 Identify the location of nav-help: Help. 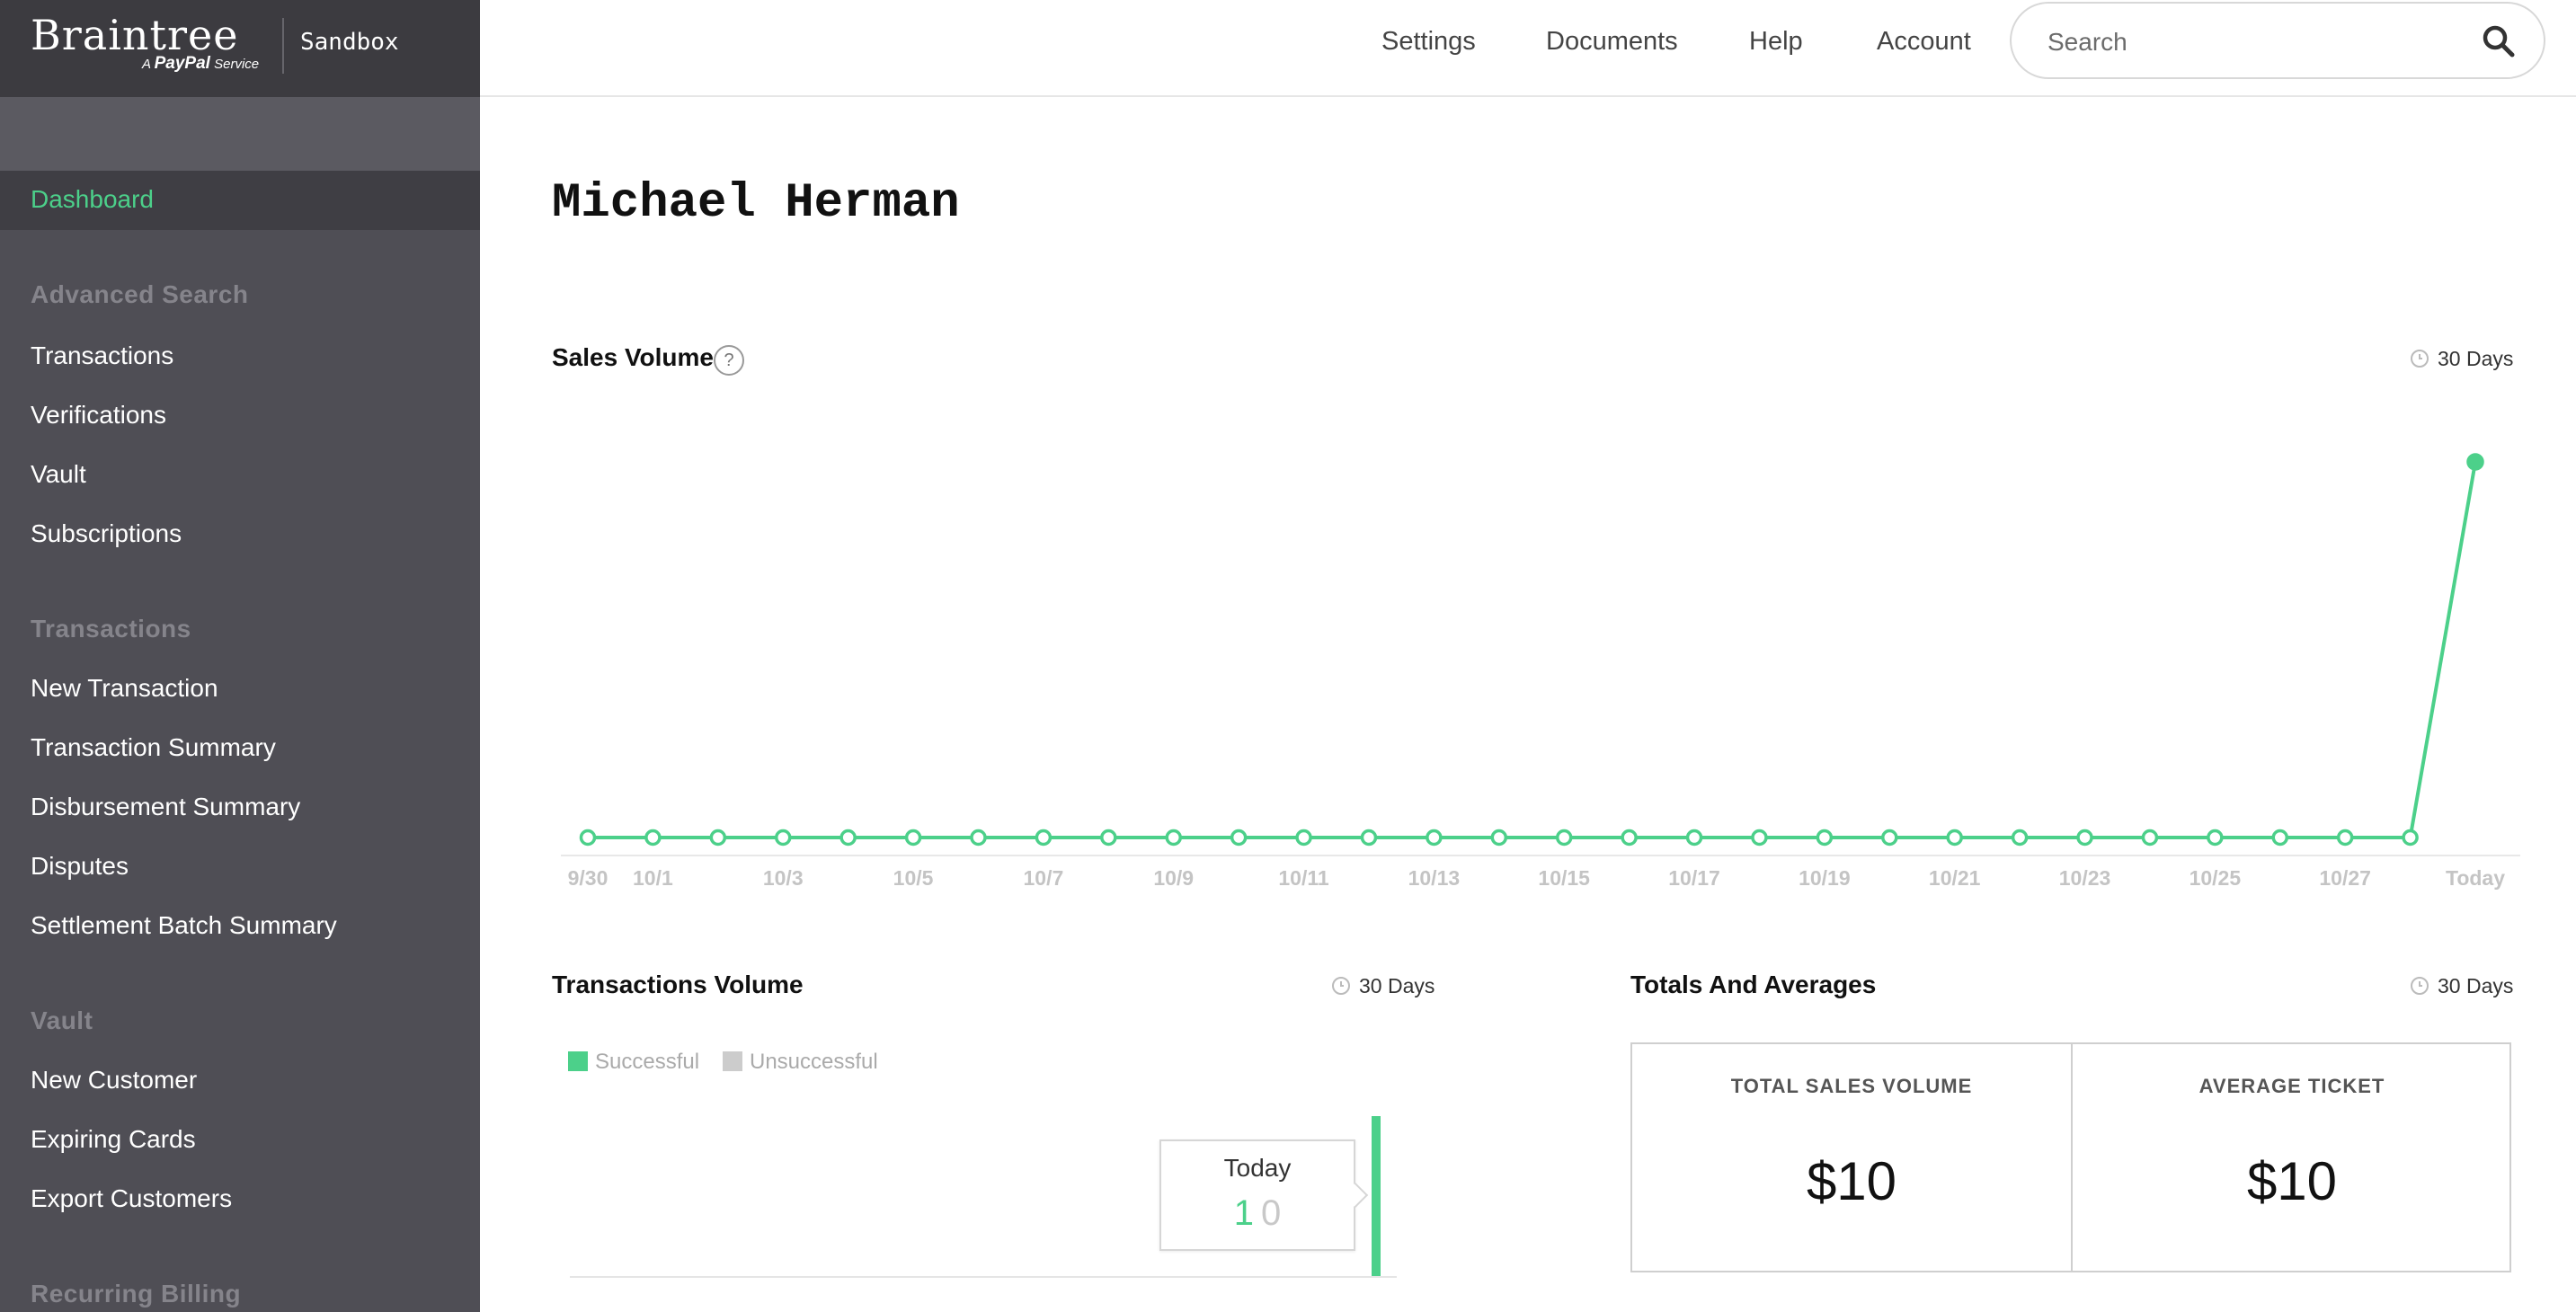
(1776, 42).